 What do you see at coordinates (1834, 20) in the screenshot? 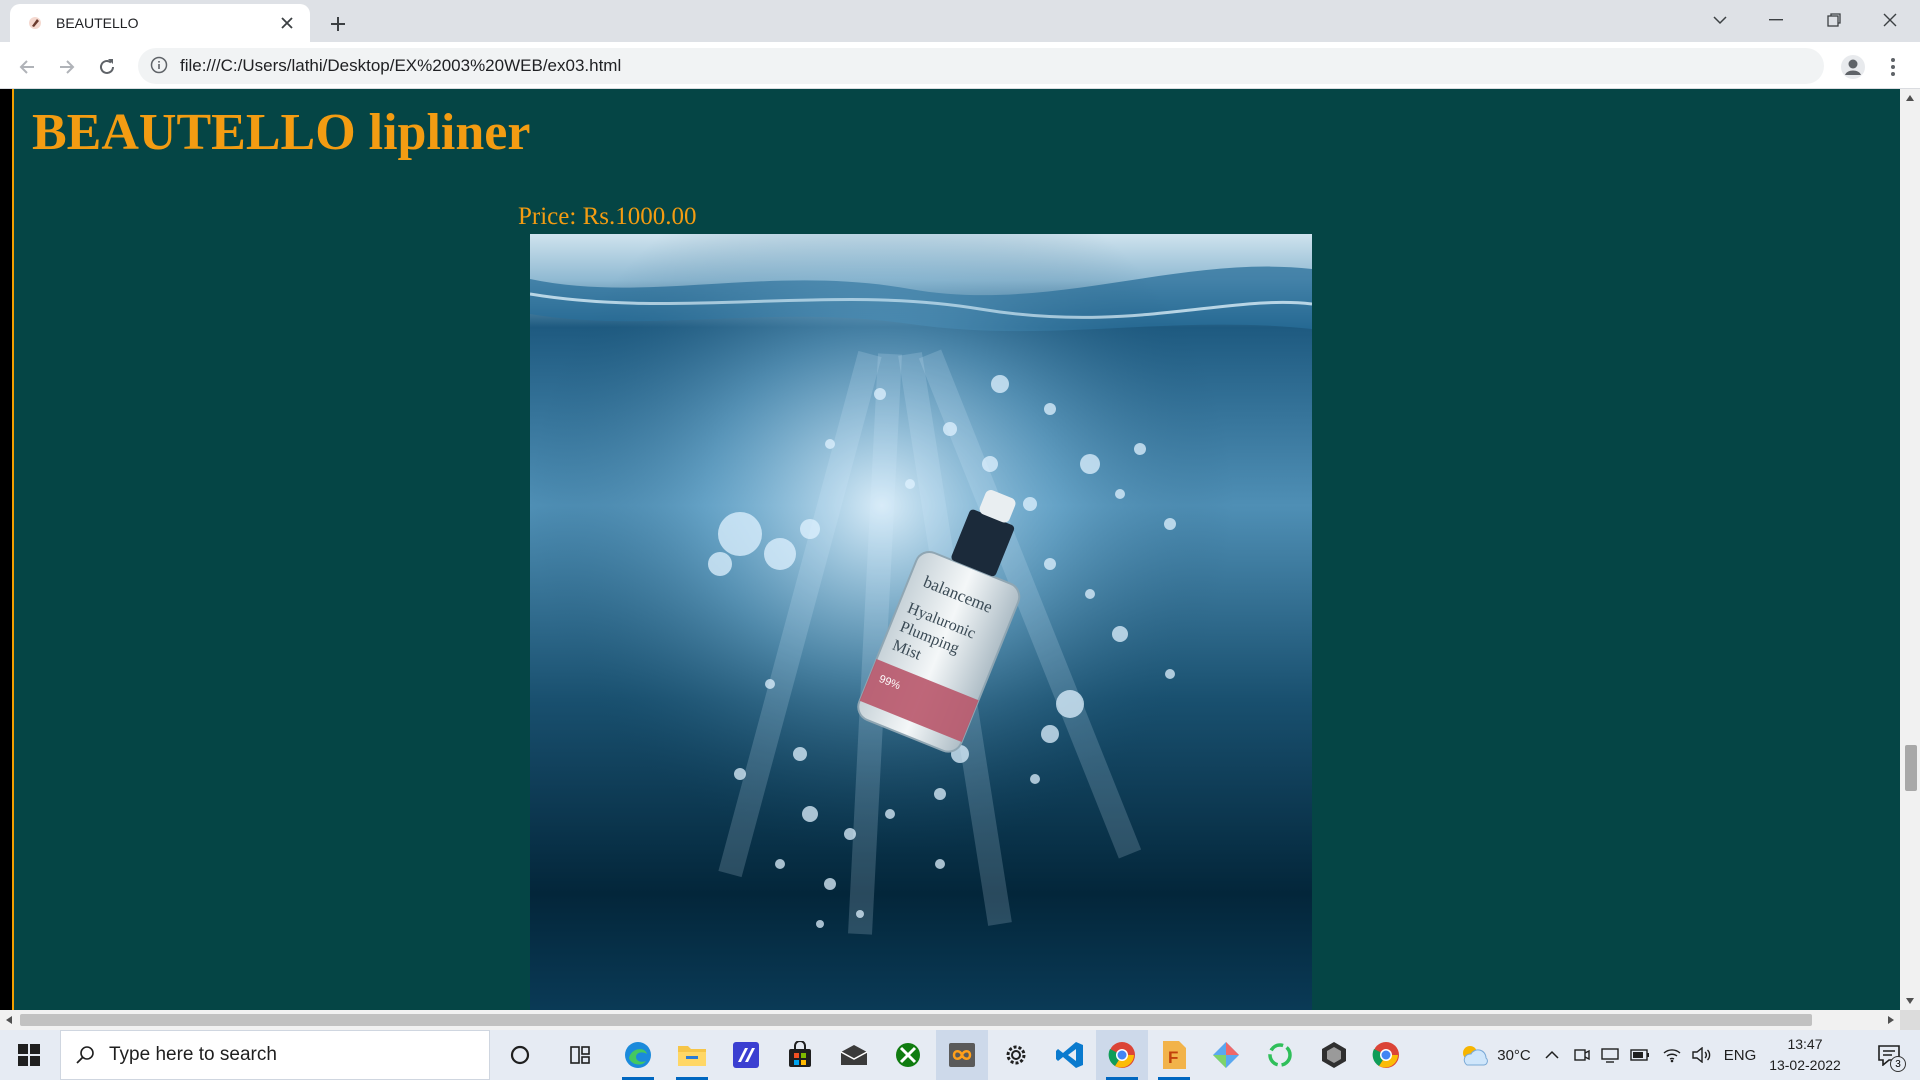
I see `restore-icon` at bounding box center [1834, 20].